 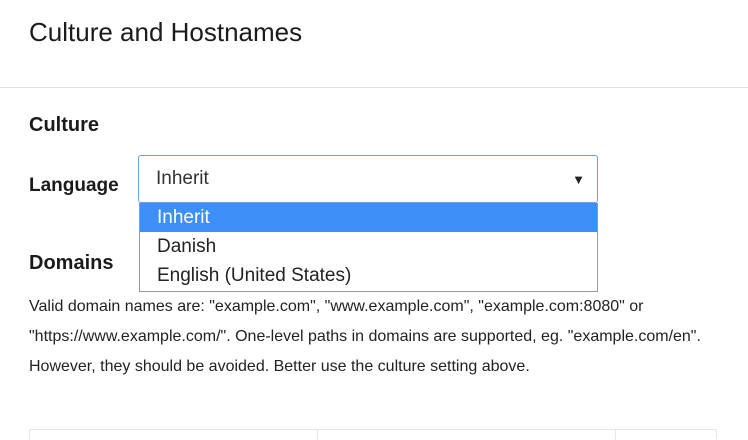 I want to click on language-option-english-us: English (United States), so click(x=368, y=275).